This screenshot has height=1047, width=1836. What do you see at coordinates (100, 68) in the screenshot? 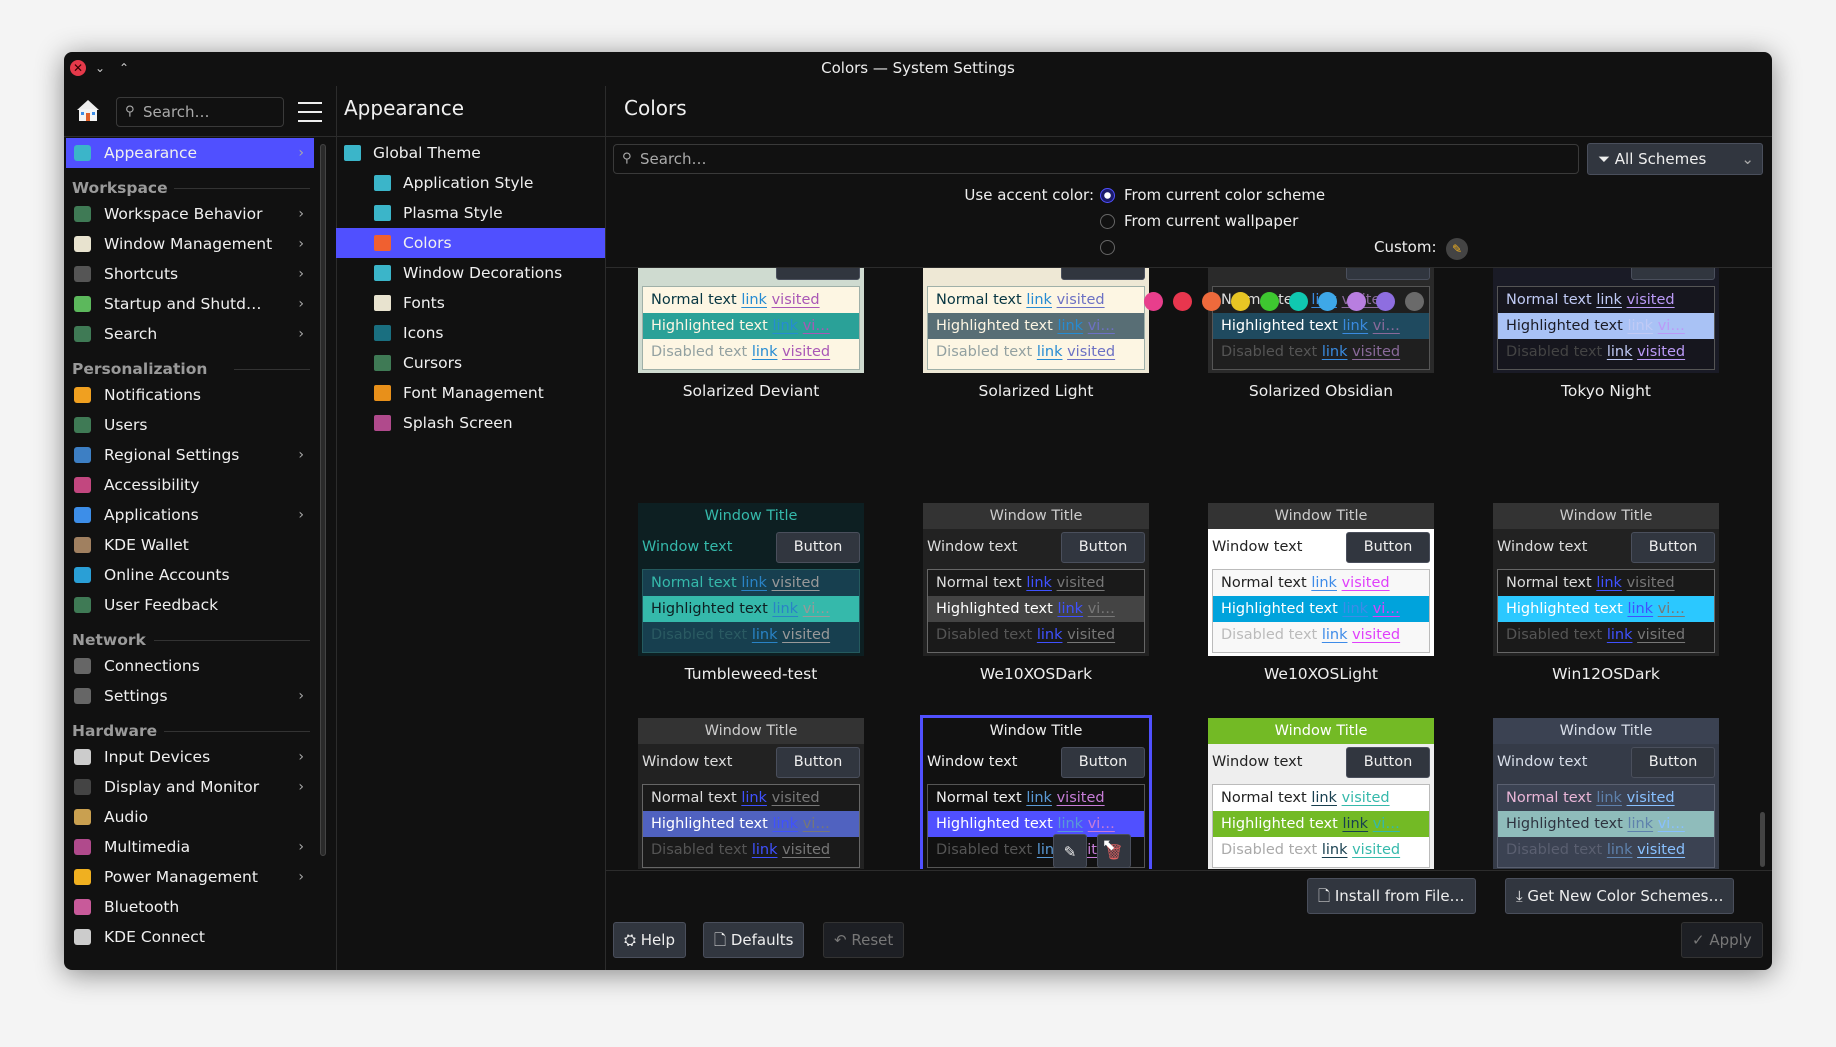
I see `minimize-icon: ⌄` at bounding box center [100, 68].